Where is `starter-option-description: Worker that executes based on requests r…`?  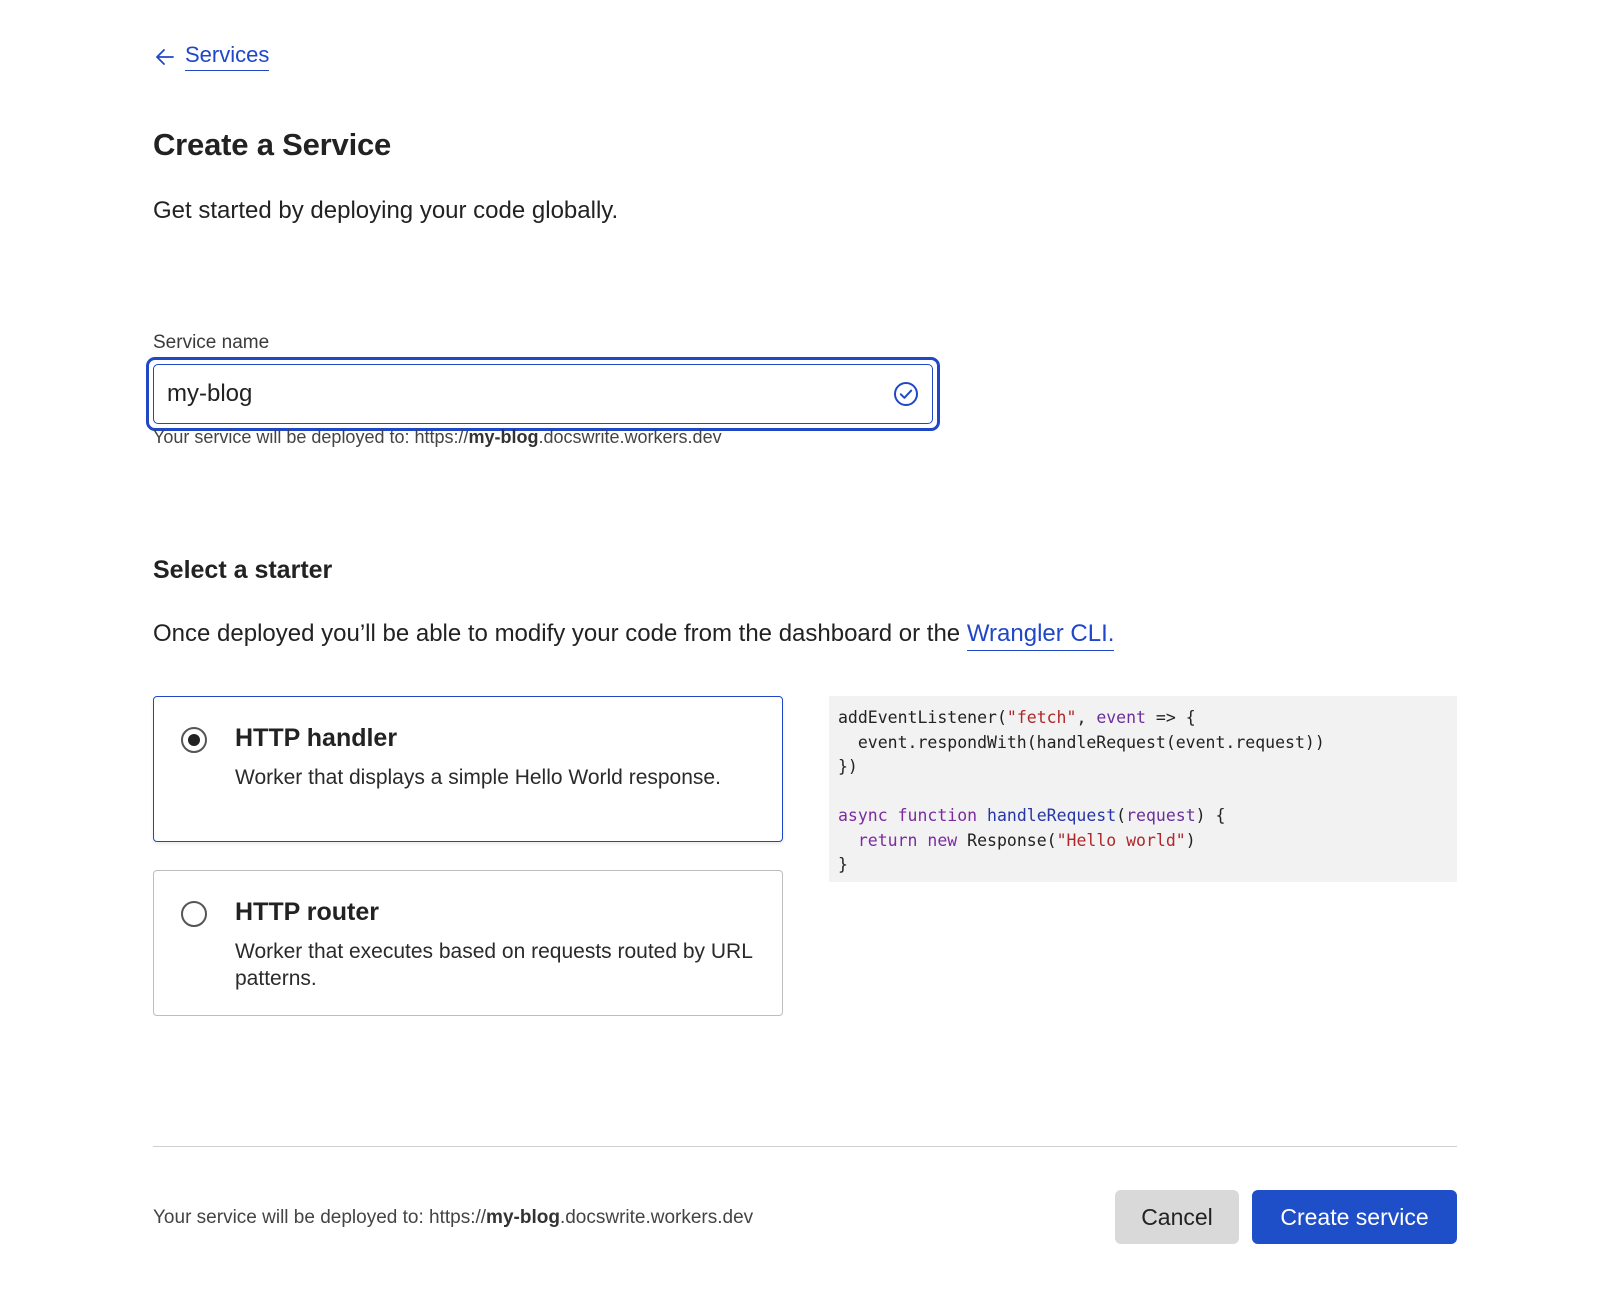
starter-option-description: Worker that executes based on requests r… is located at coordinates (494, 965).